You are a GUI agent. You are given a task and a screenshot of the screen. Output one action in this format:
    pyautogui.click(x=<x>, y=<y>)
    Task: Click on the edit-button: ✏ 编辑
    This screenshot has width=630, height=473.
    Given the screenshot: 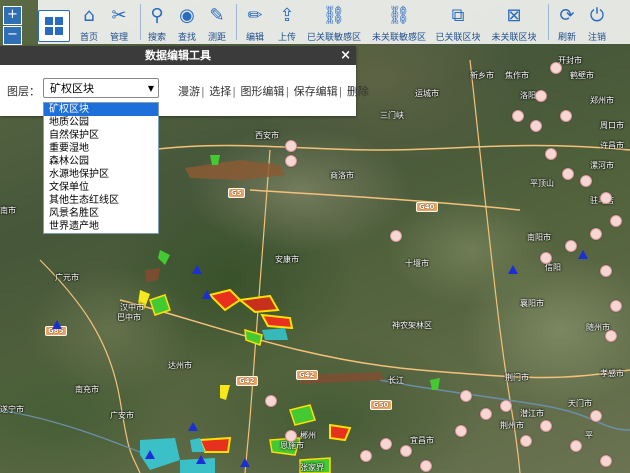 What is the action you would take?
    pyautogui.click(x=255, y=22)
    